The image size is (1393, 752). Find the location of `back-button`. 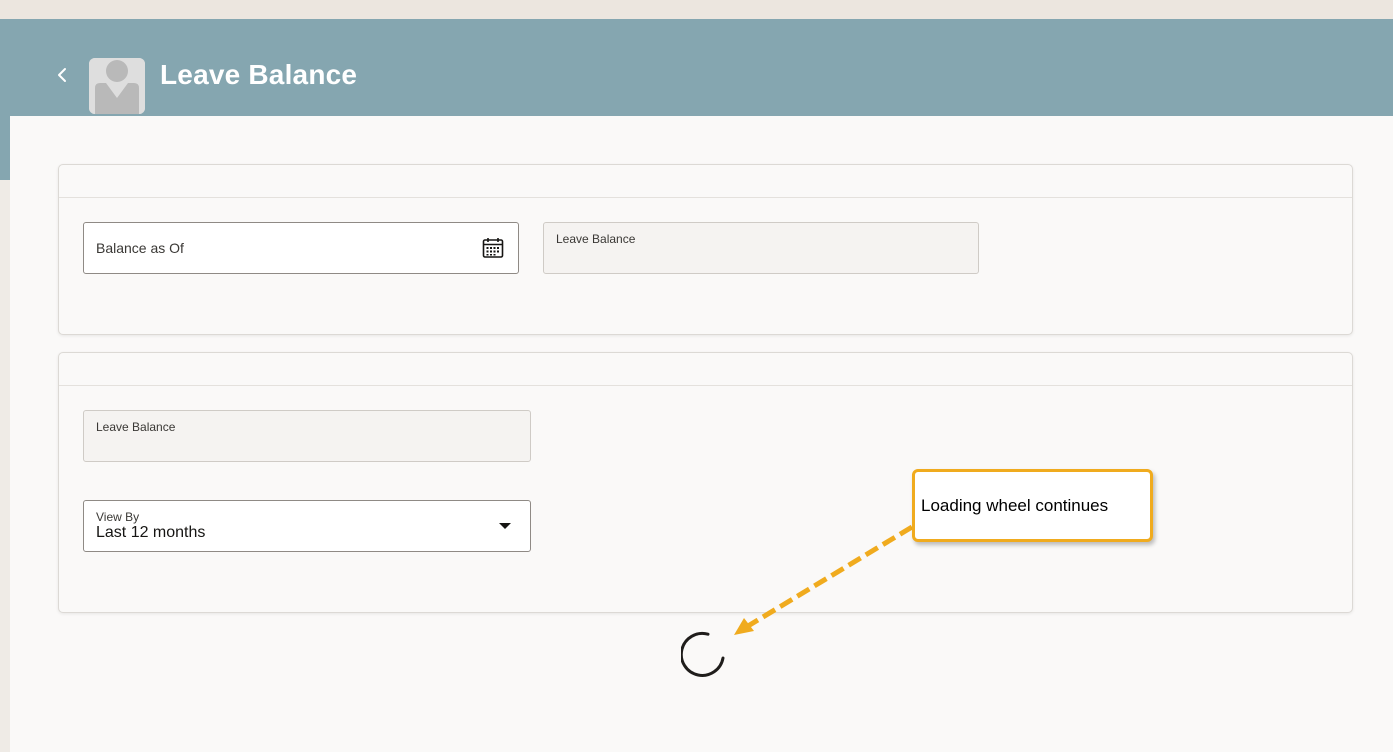

back-button is located at coordinates (62, 75).